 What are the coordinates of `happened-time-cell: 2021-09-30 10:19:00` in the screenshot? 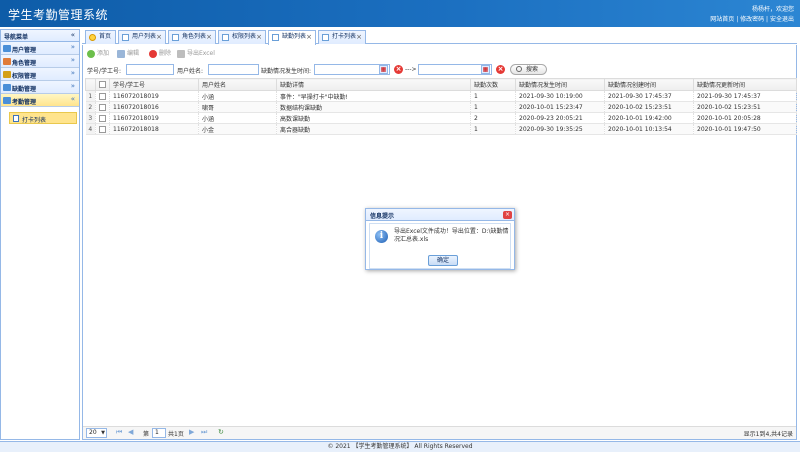 It's located at (560, 96).